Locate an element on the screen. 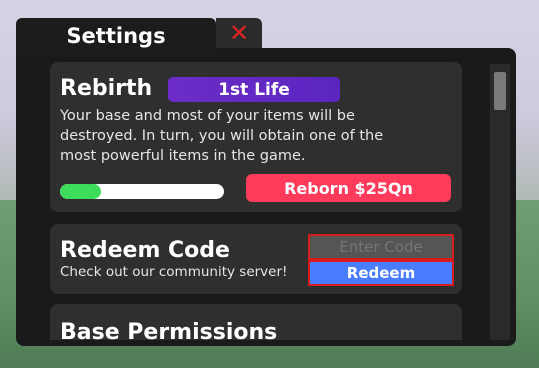 The height and width of the screenshot is (368, 539). redeem-button: Redeem is located at coordinates (381, 273).